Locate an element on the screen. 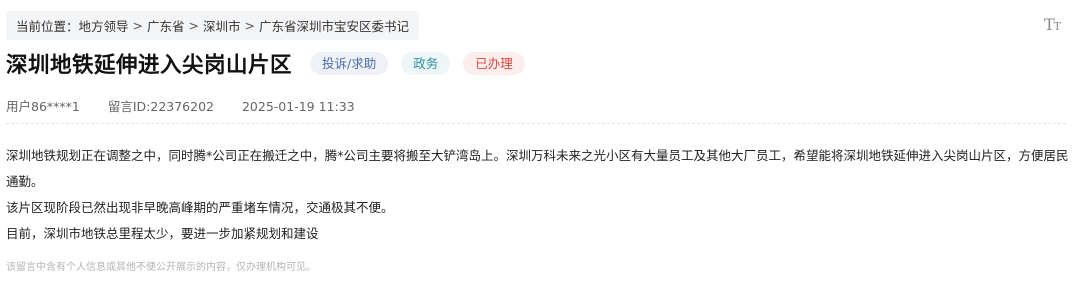 The height and width of the screenshot is (284, 1080). meta-timestamp: 2025-01-19 11:33 is located at coordinates (298, 106).